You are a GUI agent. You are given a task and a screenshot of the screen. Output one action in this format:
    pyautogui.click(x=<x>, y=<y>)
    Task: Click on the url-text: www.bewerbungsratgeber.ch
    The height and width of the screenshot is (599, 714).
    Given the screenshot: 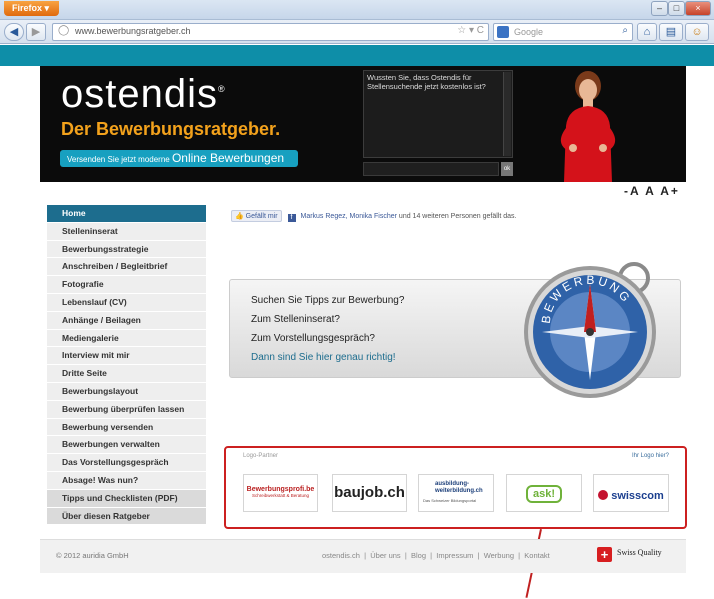 What is the action you would take?
    pyautogui.click(x=133, y=31)
    